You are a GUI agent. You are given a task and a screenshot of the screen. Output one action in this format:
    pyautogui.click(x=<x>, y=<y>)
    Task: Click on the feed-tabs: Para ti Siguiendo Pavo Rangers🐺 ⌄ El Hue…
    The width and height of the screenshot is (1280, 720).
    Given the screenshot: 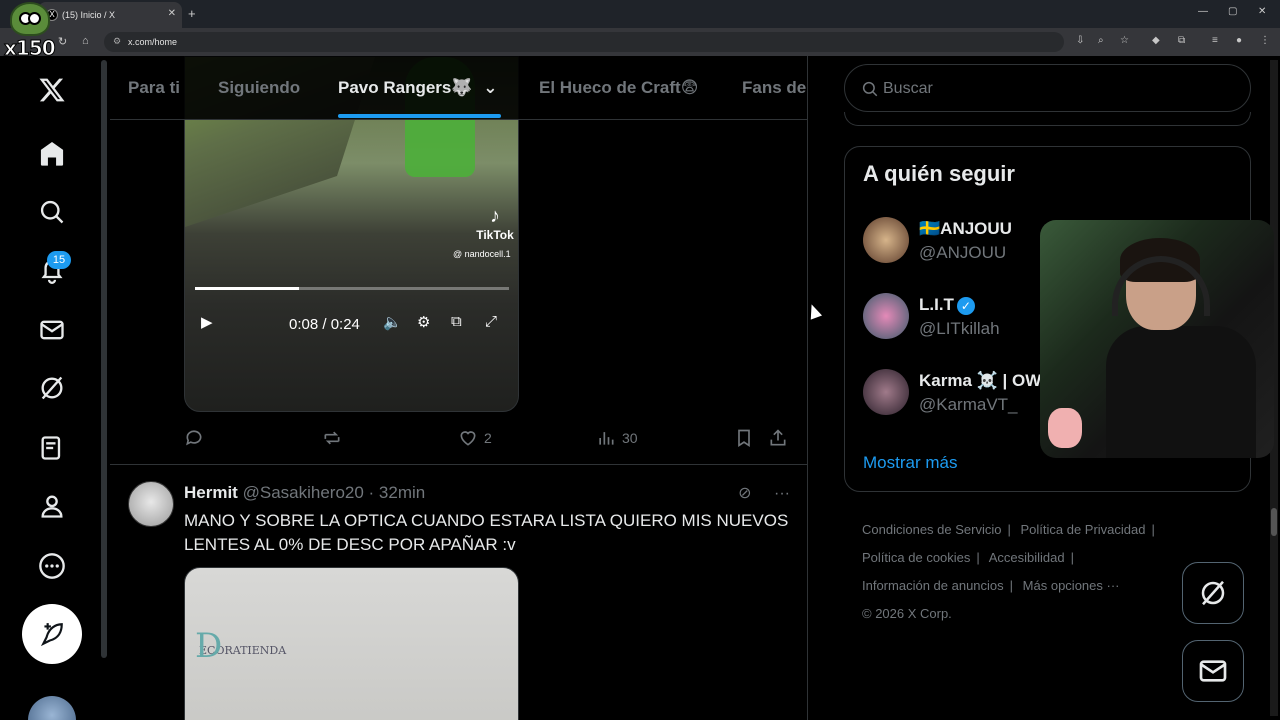 What is the action you would take?
    pyautogui.click(x=458, y=88)
    